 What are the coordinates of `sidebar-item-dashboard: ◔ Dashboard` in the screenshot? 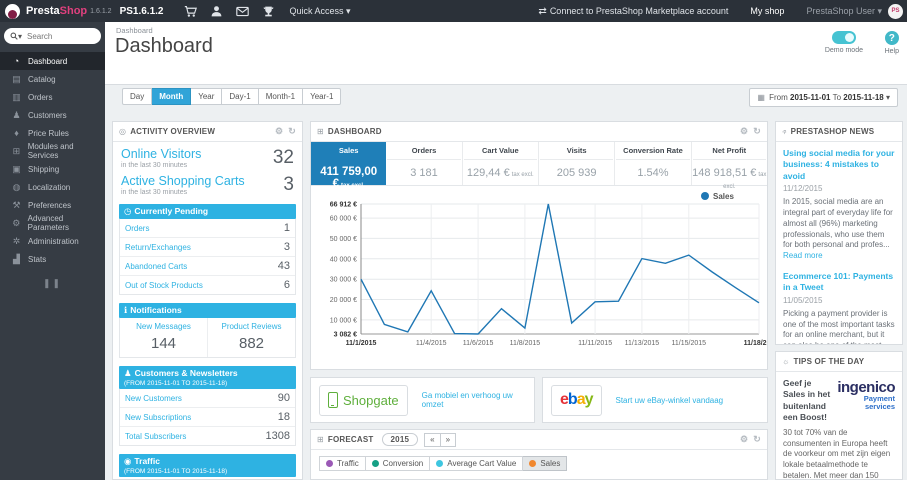 It's located at (52, 61).